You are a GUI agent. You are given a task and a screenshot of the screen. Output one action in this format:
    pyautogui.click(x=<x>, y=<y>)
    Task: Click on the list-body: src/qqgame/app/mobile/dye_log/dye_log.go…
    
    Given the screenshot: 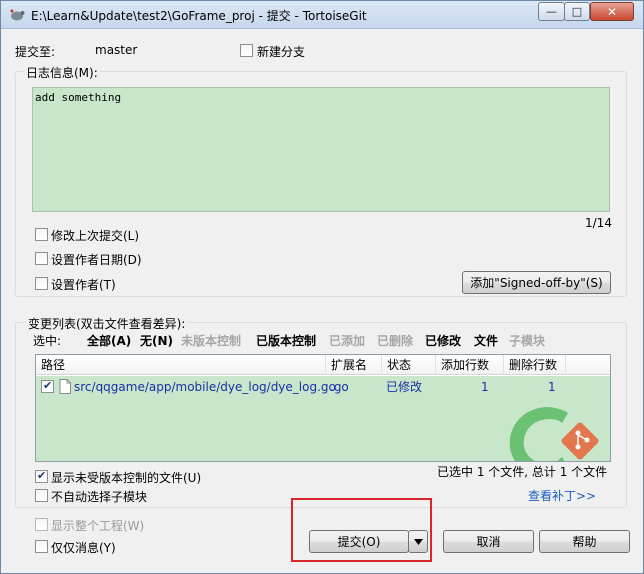 What is the action you would take?
    pyautogui.click(x=323, y=418)
    